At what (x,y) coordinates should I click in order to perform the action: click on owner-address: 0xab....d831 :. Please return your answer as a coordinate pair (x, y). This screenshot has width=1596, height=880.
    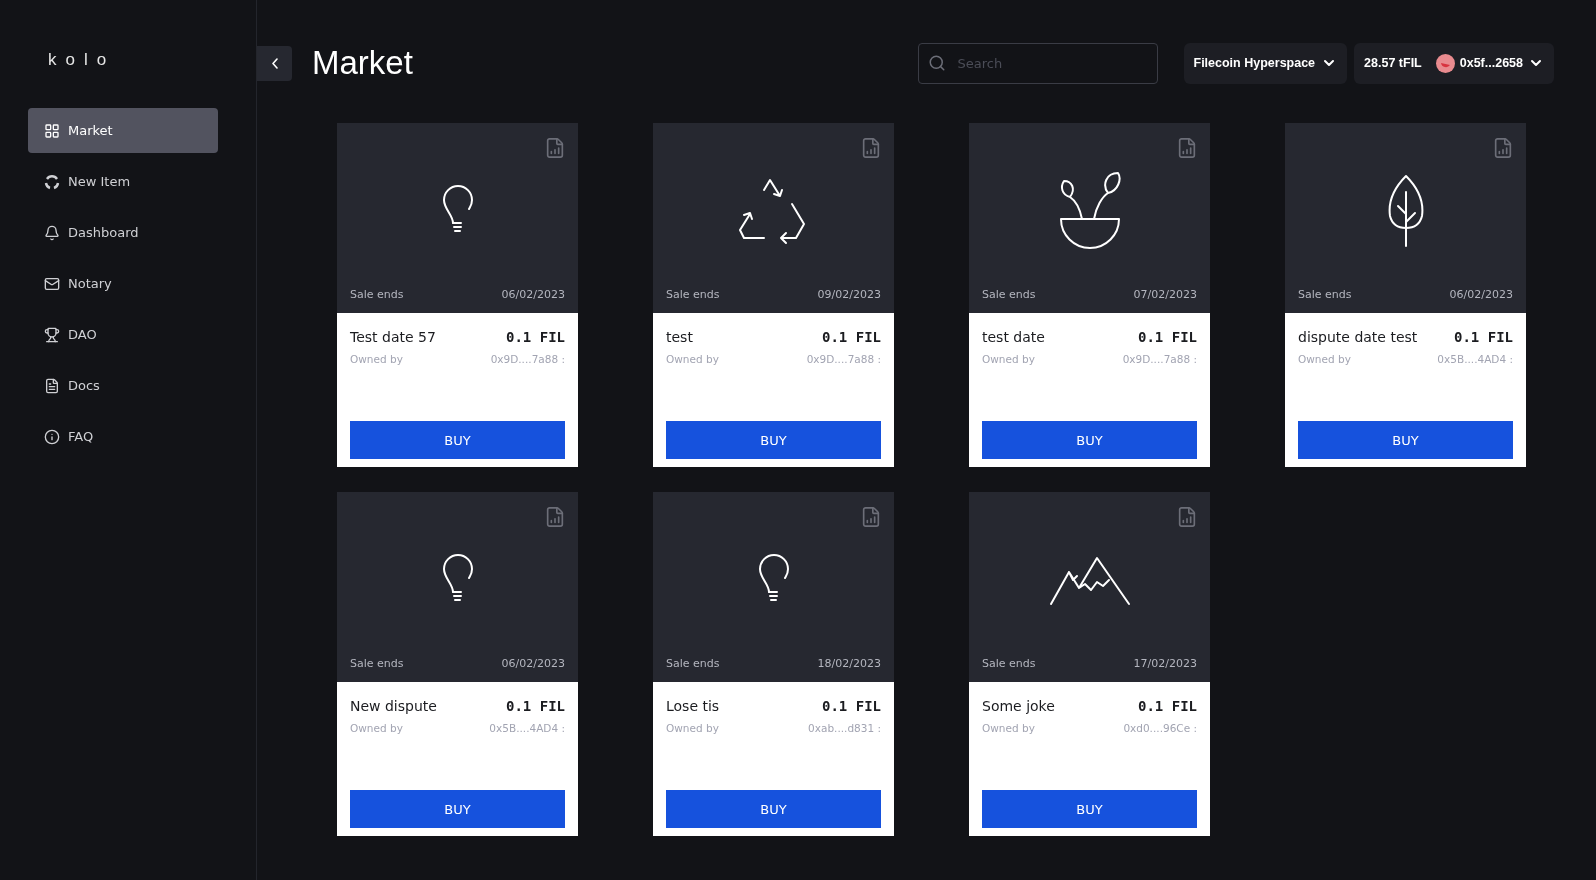
    Looking at the image, I should click on (844, 728).